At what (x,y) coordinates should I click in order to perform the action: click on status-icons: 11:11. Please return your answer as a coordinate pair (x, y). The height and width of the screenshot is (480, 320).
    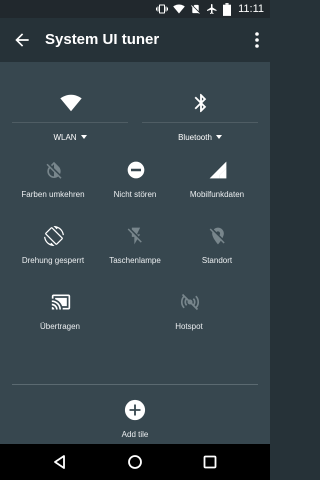
    Looking at the image, I should click on (210, 9).